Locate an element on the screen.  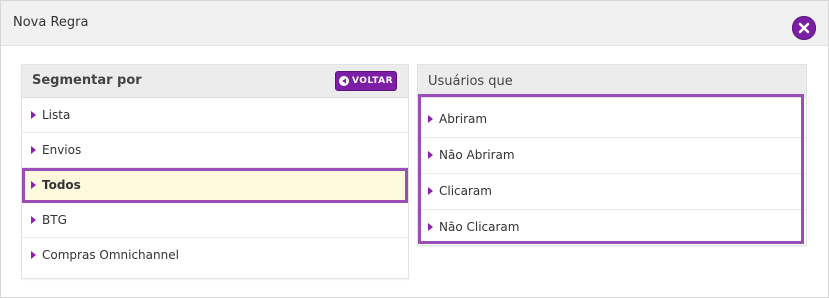
list-item-label: BTG is located at coordinates (54, 220).